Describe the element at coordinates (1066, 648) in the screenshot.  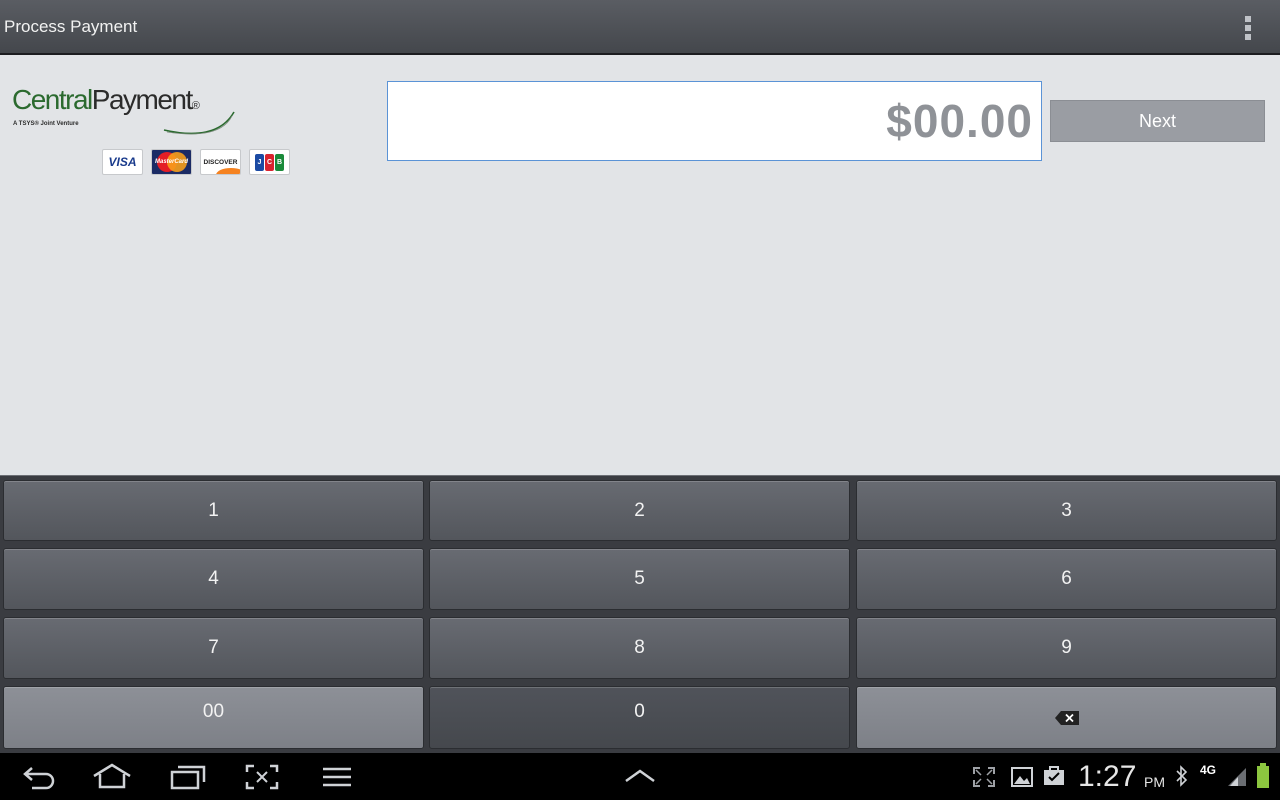
I see `key-9: 9` at that location.